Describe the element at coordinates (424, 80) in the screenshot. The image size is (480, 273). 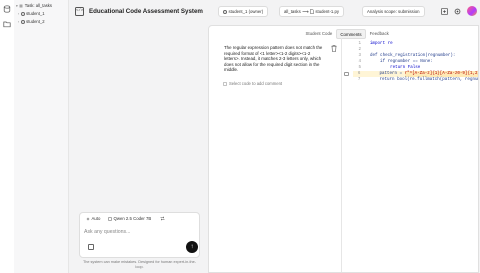
I see `code-token: return bool(re.fullmatch(pattern, regnum` at that location.